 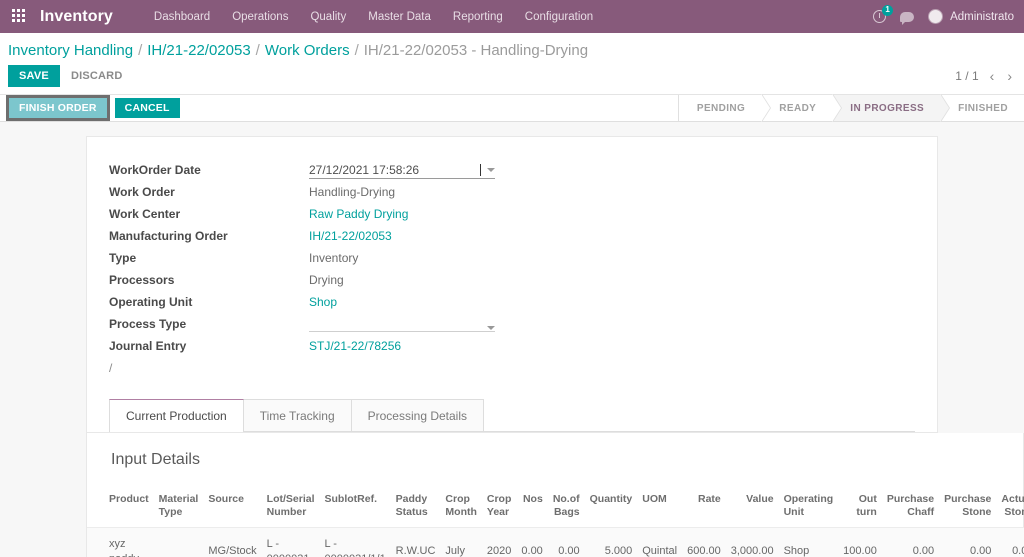 What do you see at coordinates (307, 50) in the screenshot?
I see `breadcrumb-item-work-orders: Work Orders` at bounding box center [307, 50].